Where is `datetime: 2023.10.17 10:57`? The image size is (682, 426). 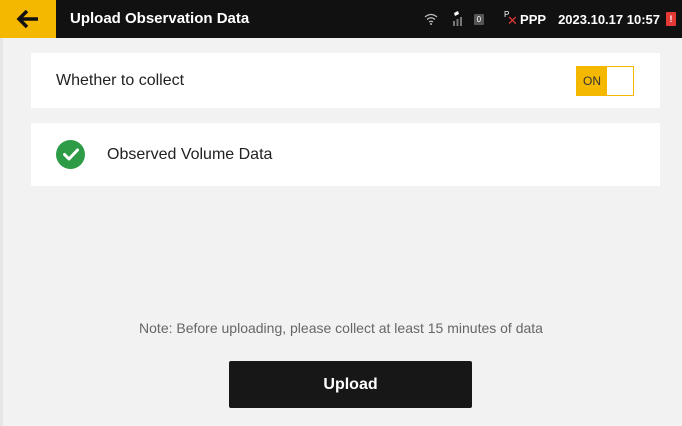
datetime: 2023.10.17 10:57 is located at coordinates (609, 19).